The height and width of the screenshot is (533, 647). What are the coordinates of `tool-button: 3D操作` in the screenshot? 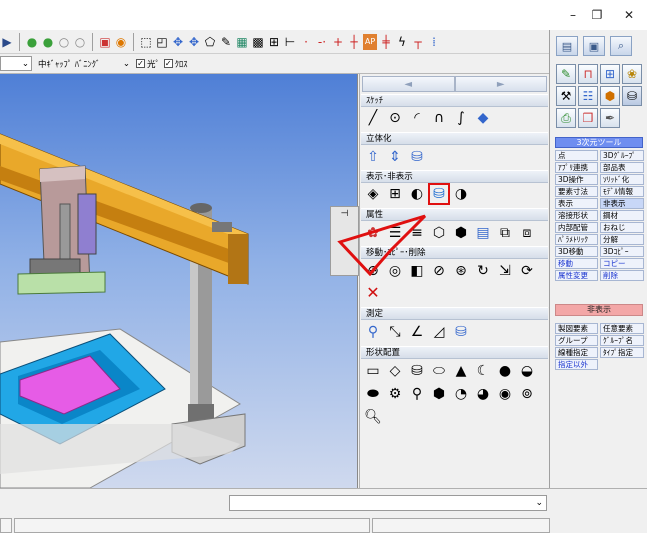 It's located at (576, 179).